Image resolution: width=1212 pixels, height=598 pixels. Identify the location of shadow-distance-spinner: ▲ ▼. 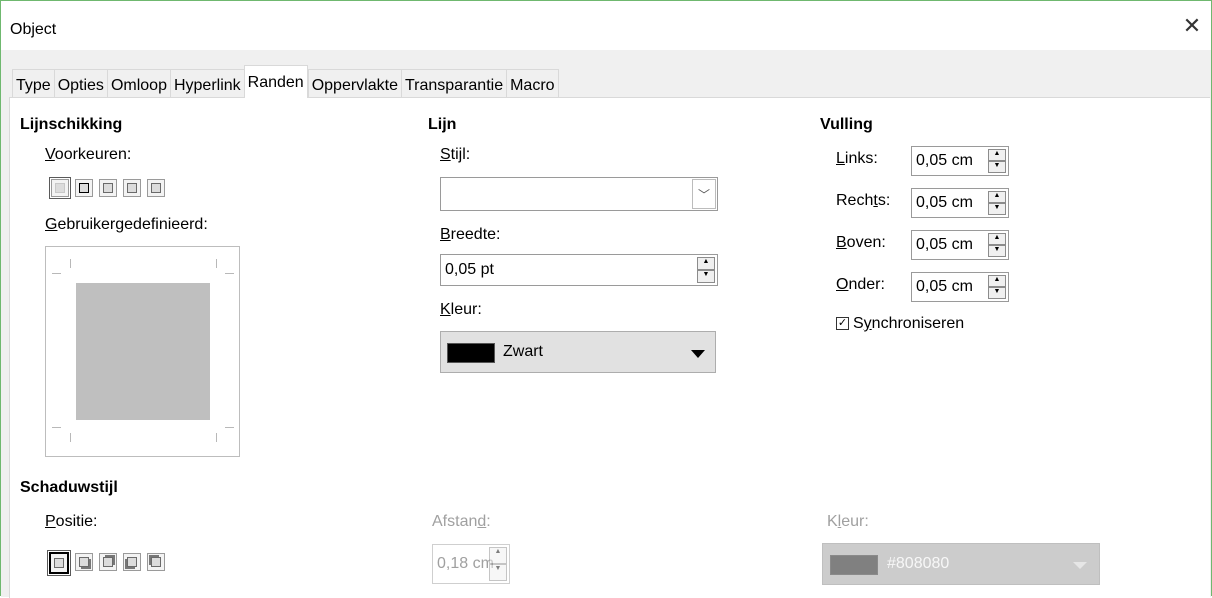
(498, 564).